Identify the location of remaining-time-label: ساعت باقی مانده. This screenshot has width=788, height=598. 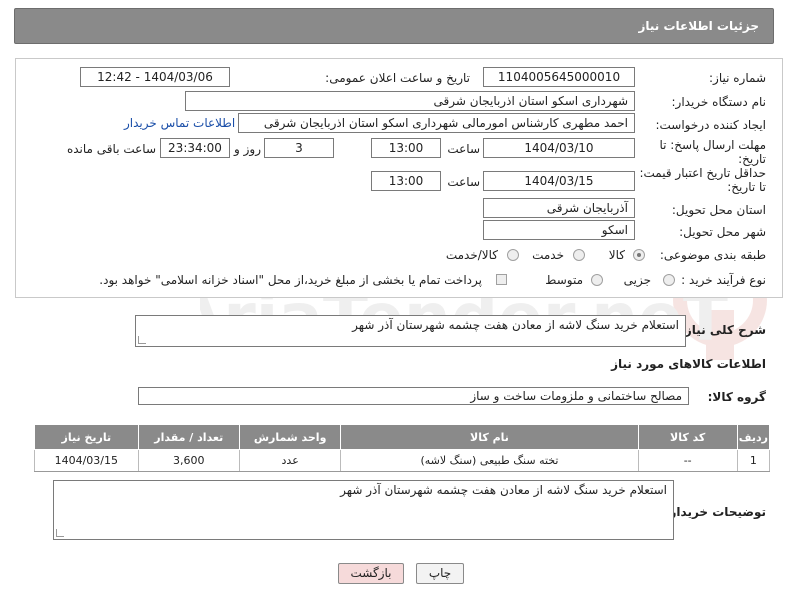
(111, 149).